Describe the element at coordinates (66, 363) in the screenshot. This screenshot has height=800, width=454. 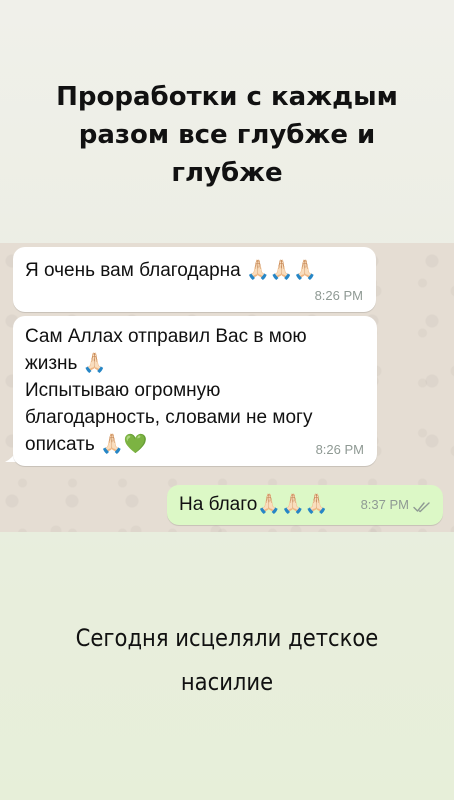
I see `message-line: жизнь 🙏🏻` at that location.